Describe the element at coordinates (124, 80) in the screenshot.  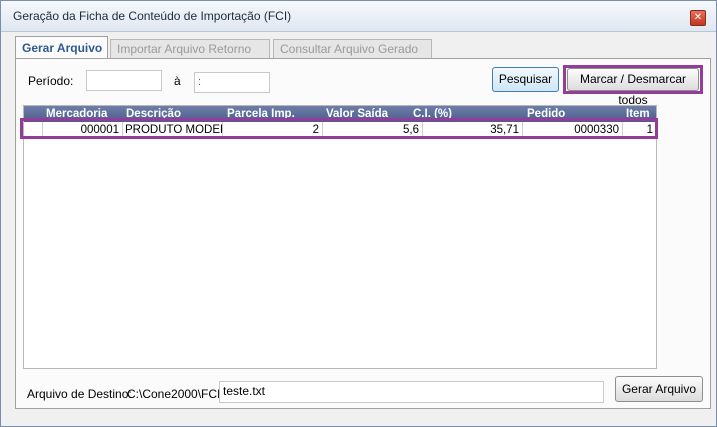
I see `period-start-input` at that location.